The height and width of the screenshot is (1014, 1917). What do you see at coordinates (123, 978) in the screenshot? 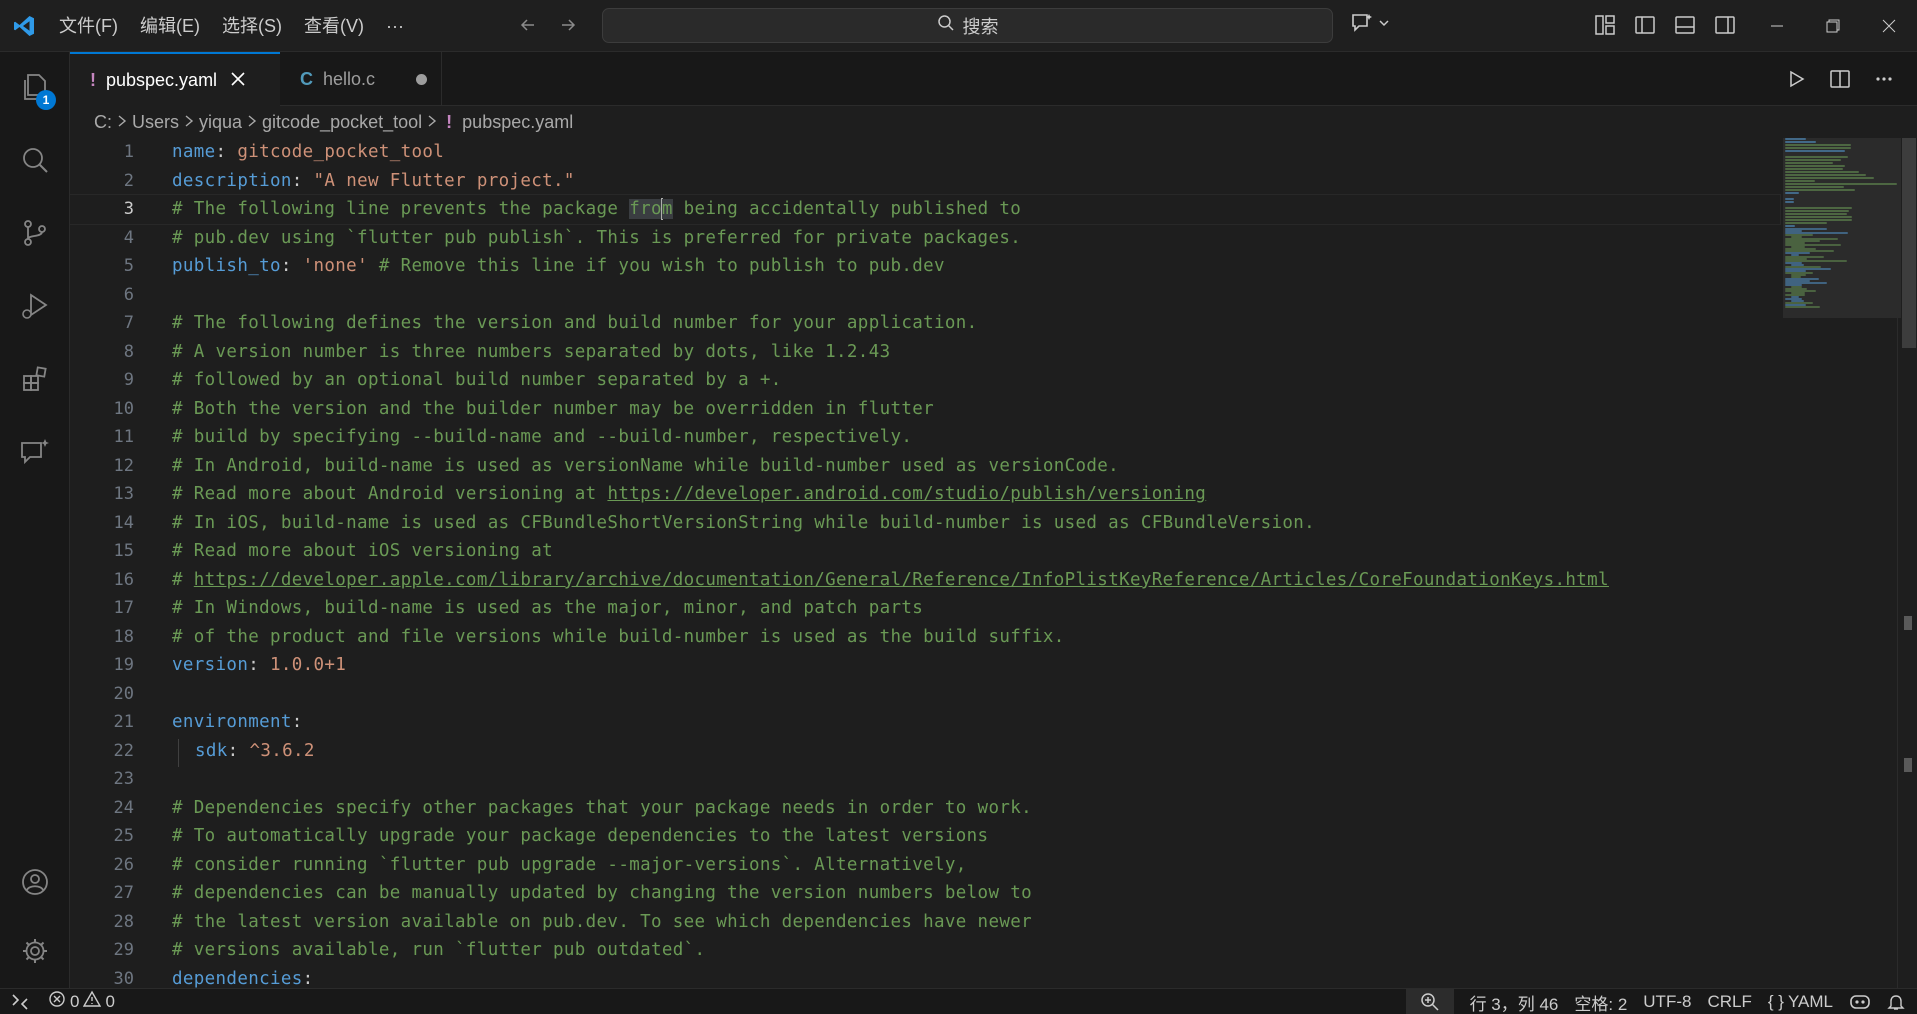
I see `line-number: 30` at bounding box center [123, 978].